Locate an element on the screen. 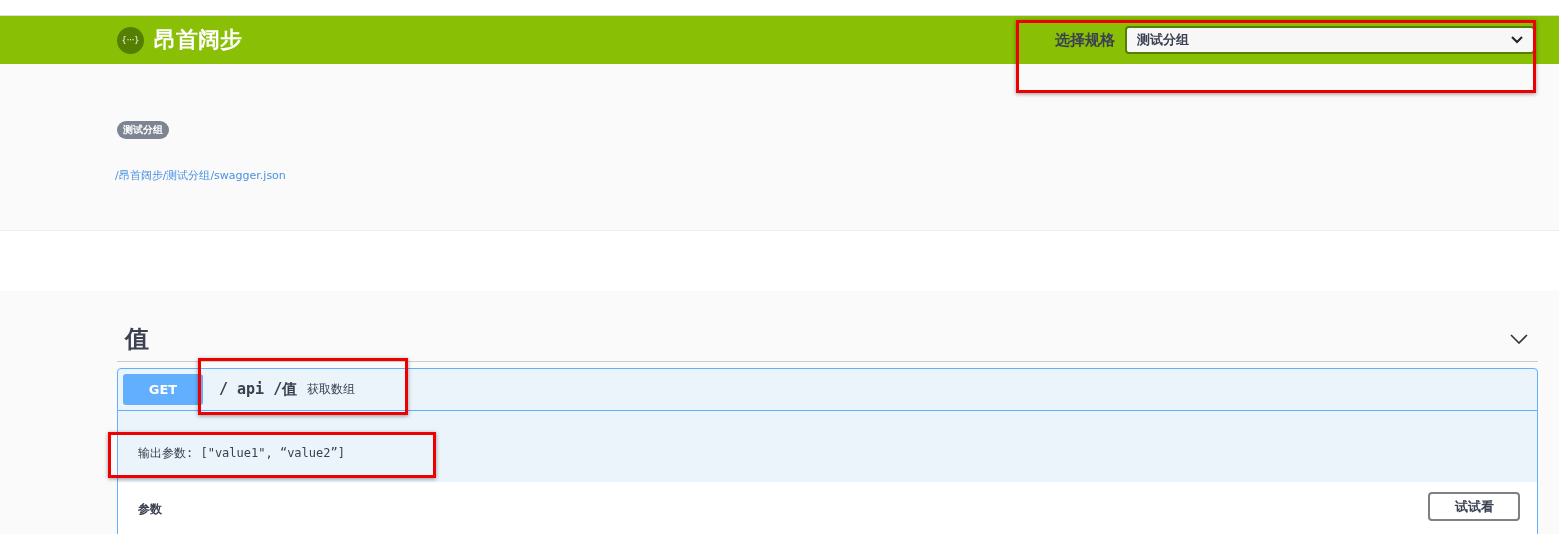 The height and width of the screenshot is (534, 1559). section-title: 值 is located at coordinates (137, 339).